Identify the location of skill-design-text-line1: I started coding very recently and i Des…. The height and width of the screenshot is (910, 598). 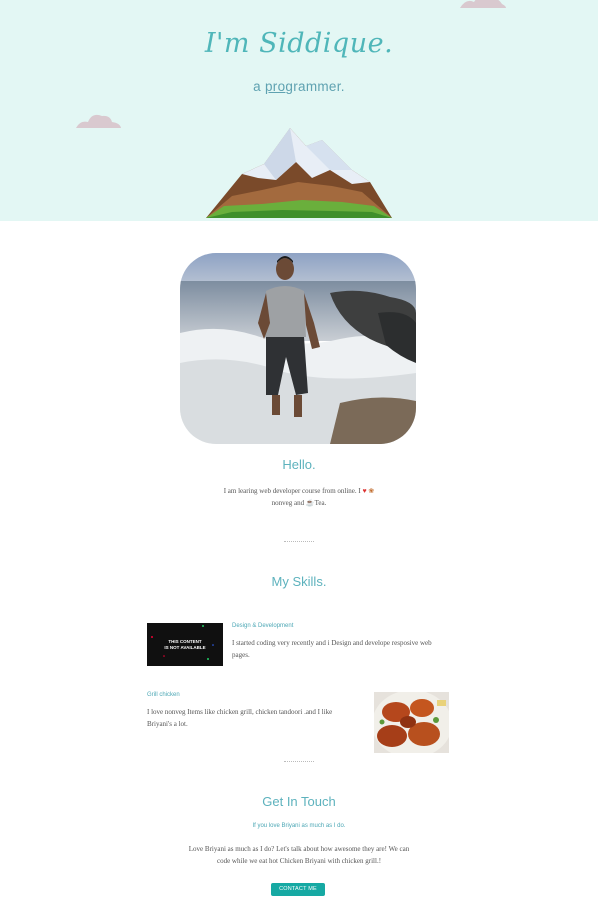
(332, 643).